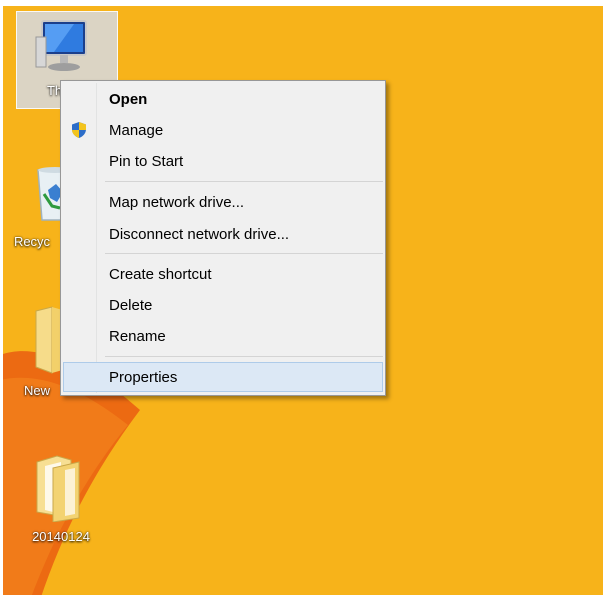 The height and width of the screenshot is (603, 606). Describe the element at coordinates (223, 305) in the screenshot. I see `menu-item-delete: Delete` at that location.